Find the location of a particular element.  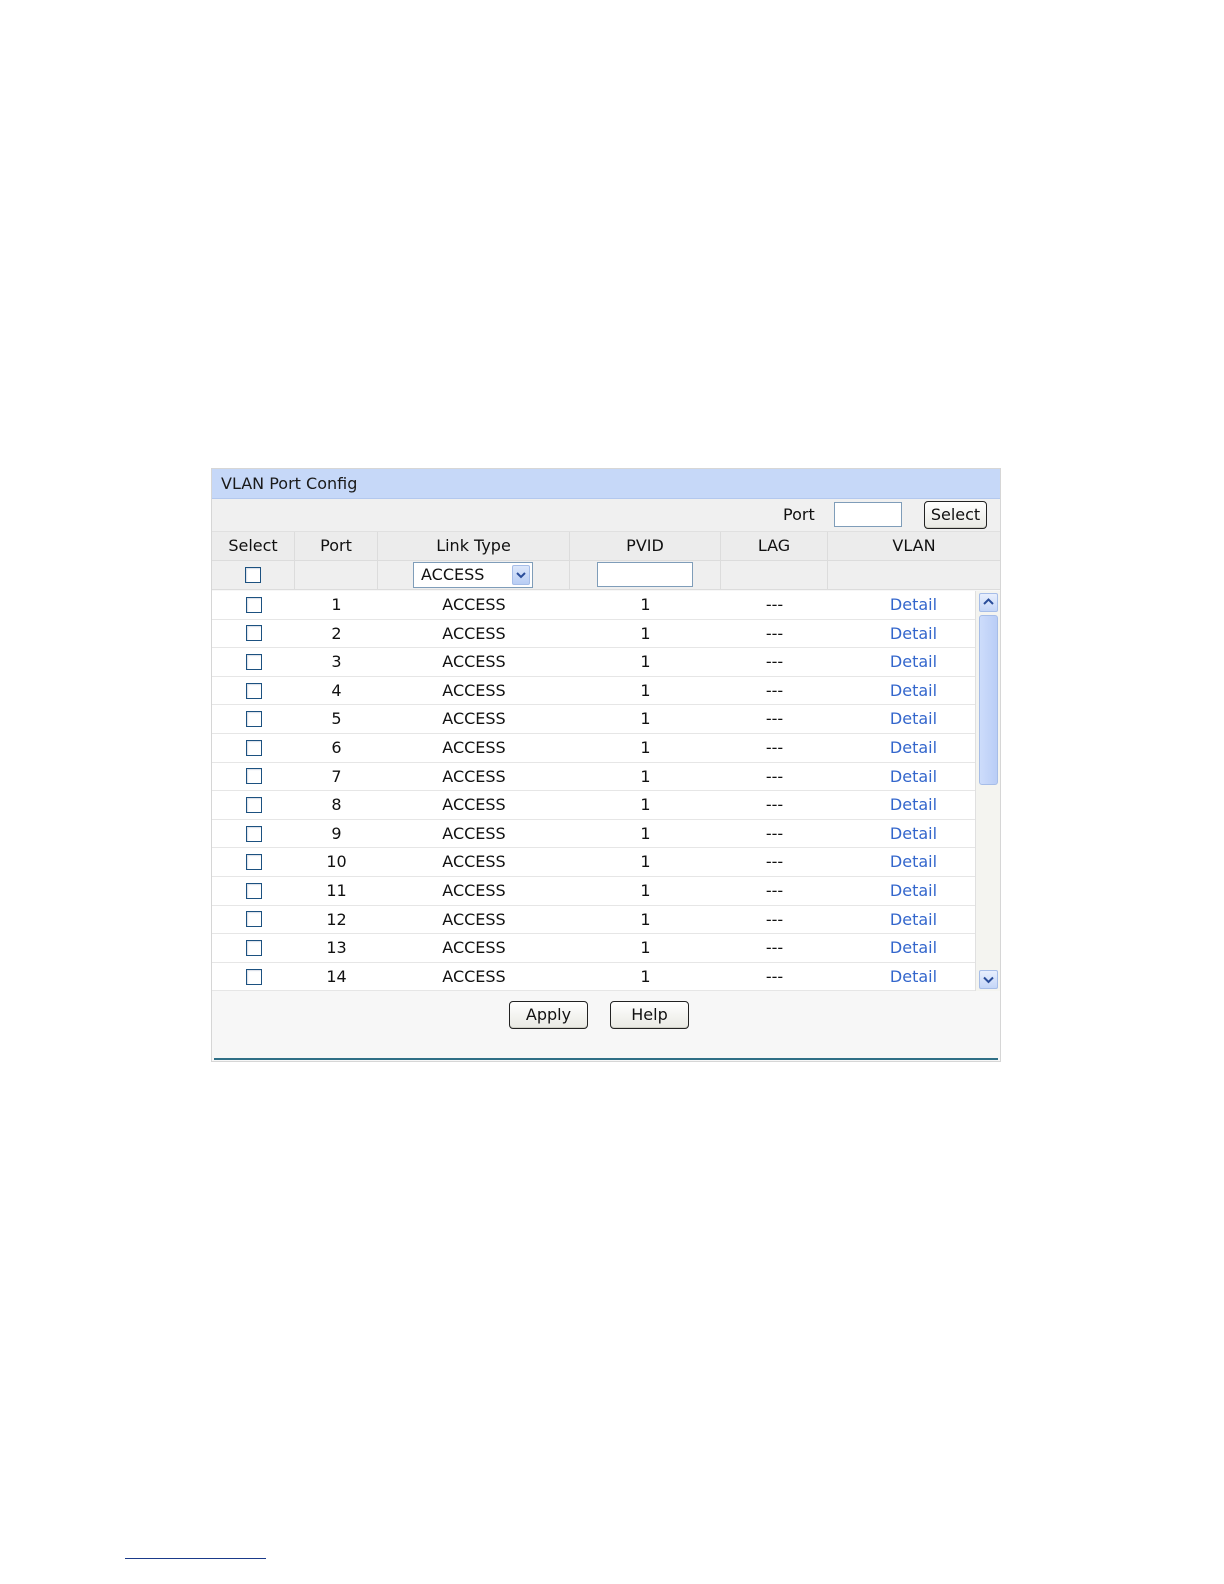

select-all-checkbox is located at coordinates (253, 575).